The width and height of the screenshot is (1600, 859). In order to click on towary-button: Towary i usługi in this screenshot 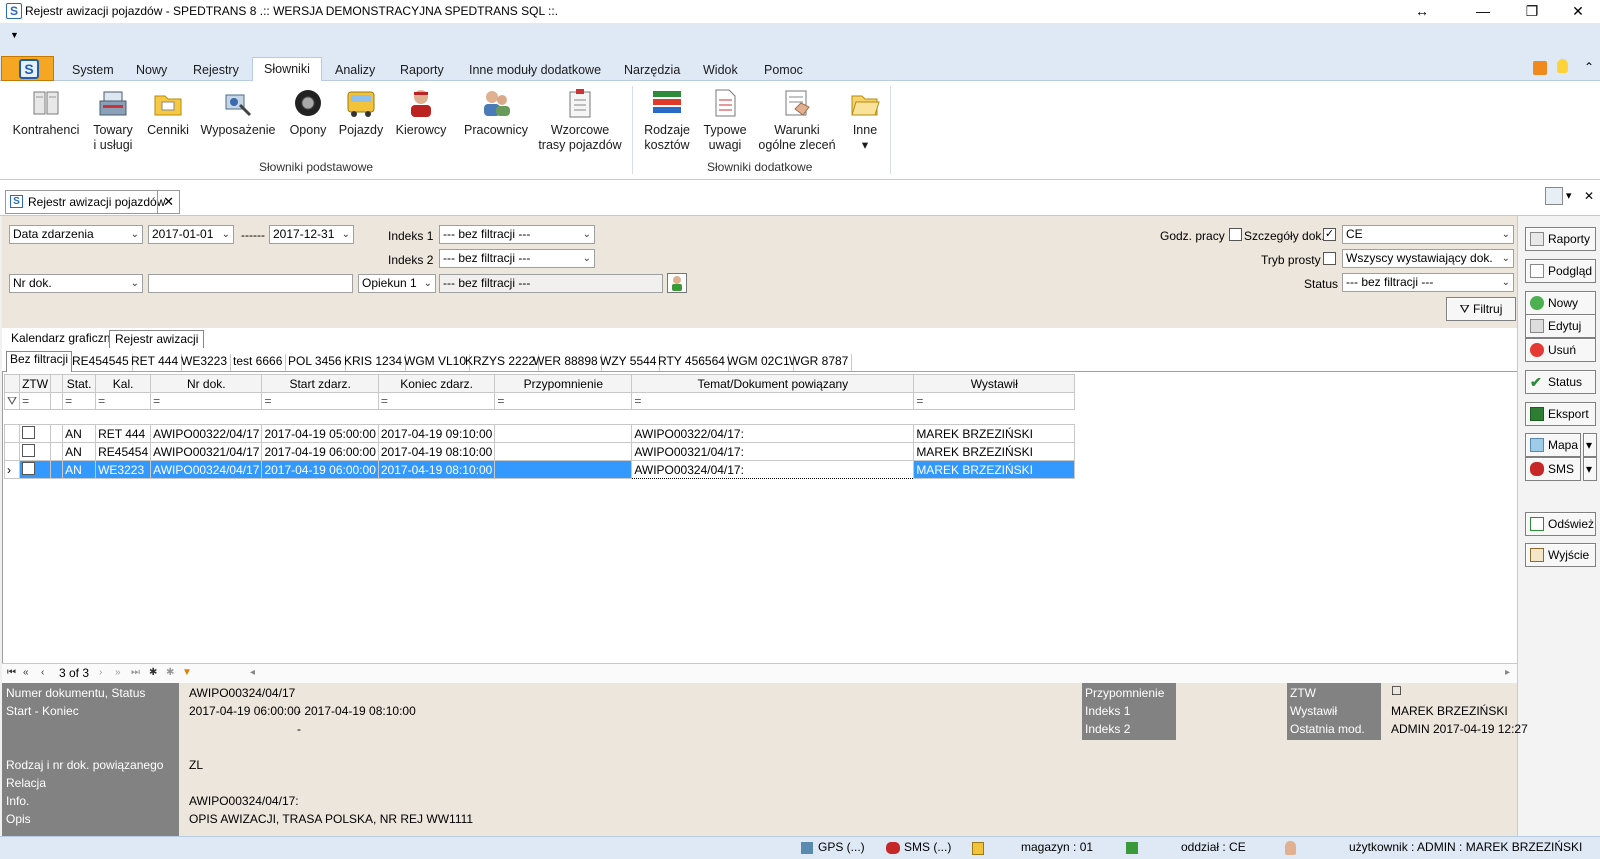, I will do `click(113, 120)`.